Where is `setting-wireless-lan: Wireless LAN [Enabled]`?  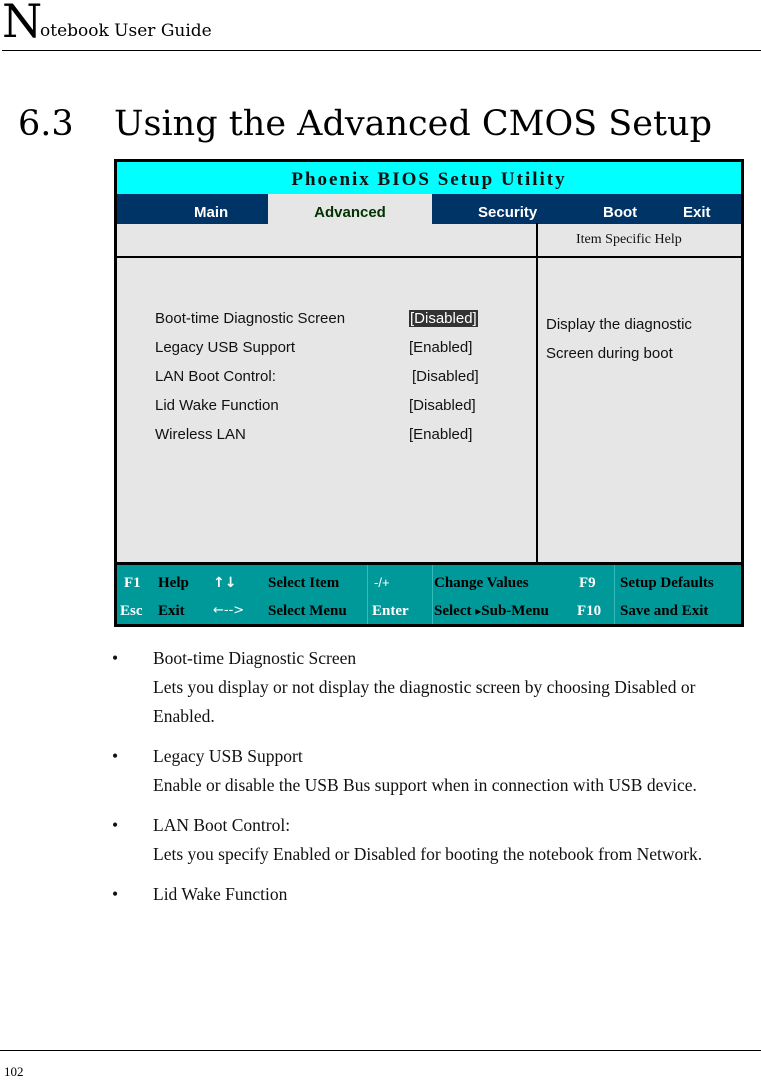
setting-wireless-lan: Wireless LAN [Enabled] is located at coordinates (340, 440).